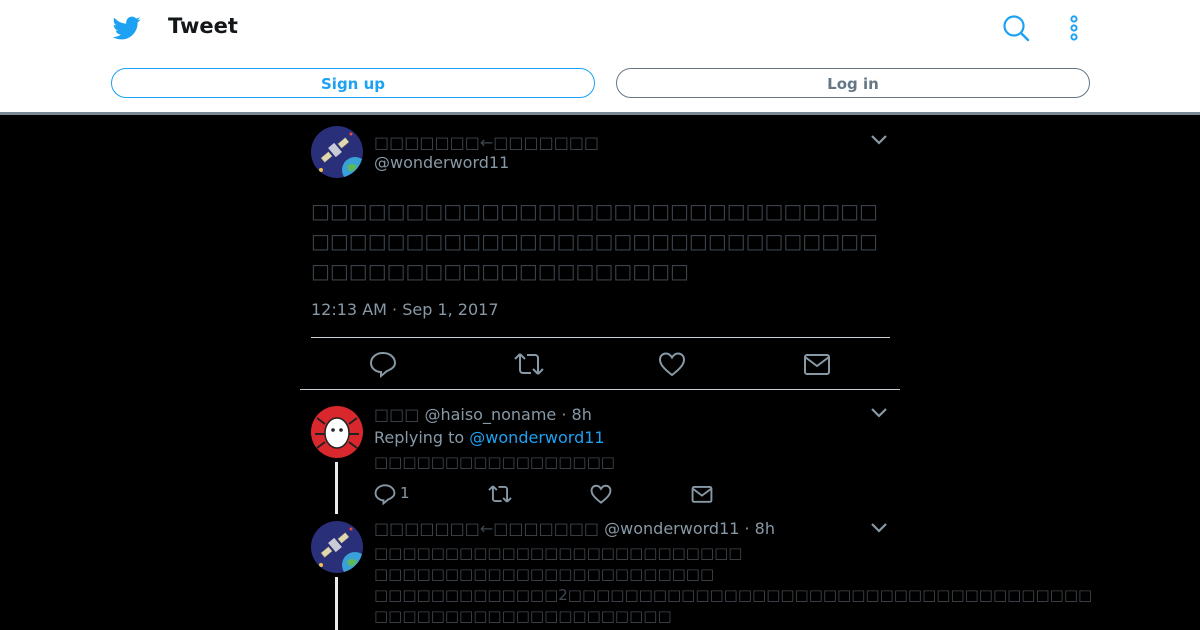 The image size is (1200, 630). What do you see at coordinates (494, 462) in the screenshot?
I see `reply-text: □□□□□□□□□□□□□□□□□` at bounding box center [494, 462].